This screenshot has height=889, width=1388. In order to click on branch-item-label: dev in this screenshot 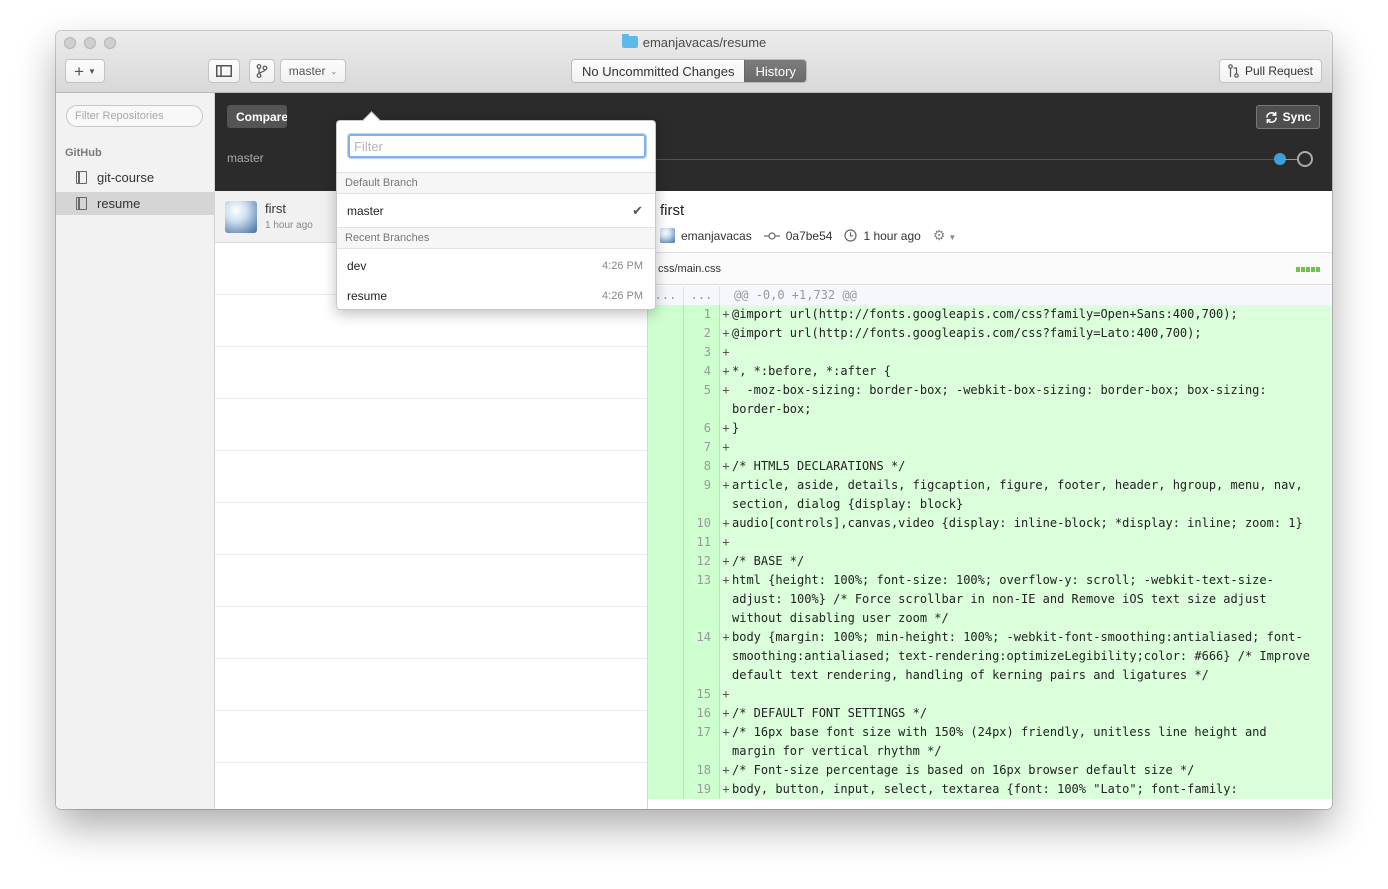, I will do `click(357, 266)`.